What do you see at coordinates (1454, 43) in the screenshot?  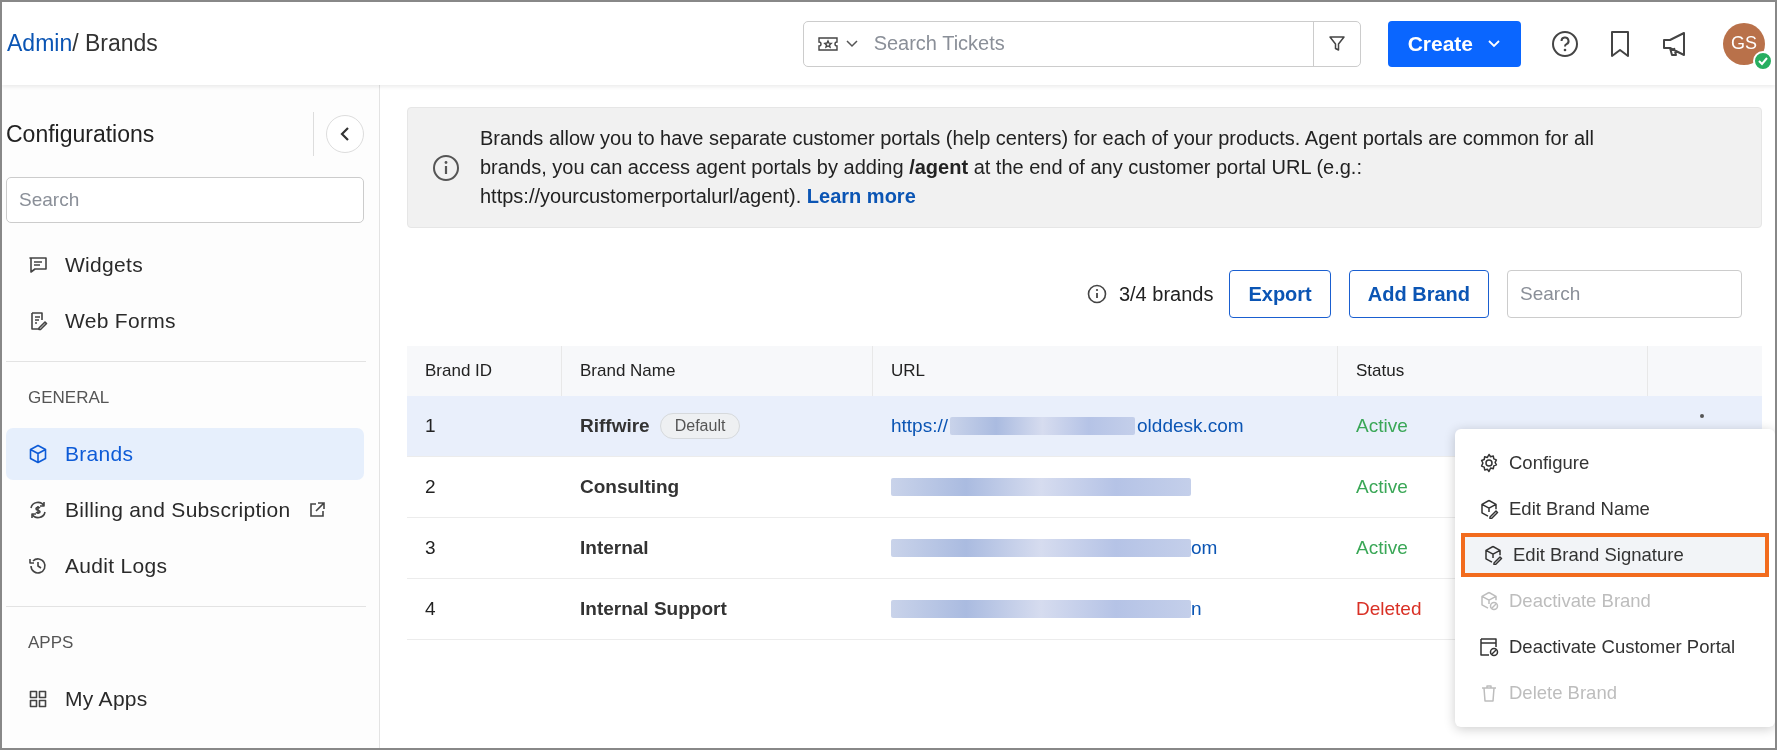 I see `create-button: Create` at bounding box center [1454, 43].